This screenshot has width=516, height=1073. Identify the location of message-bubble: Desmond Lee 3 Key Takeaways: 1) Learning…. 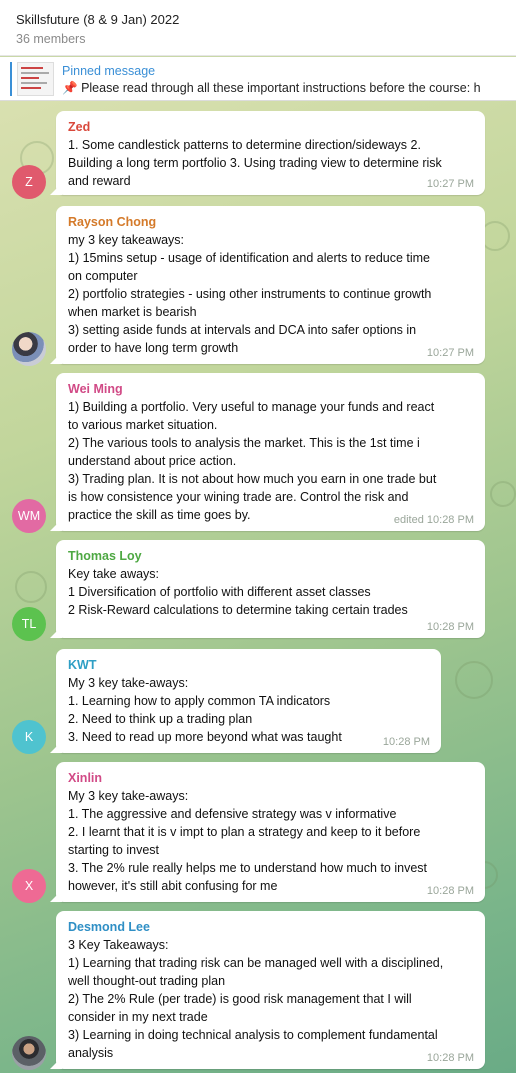
(270, 990).